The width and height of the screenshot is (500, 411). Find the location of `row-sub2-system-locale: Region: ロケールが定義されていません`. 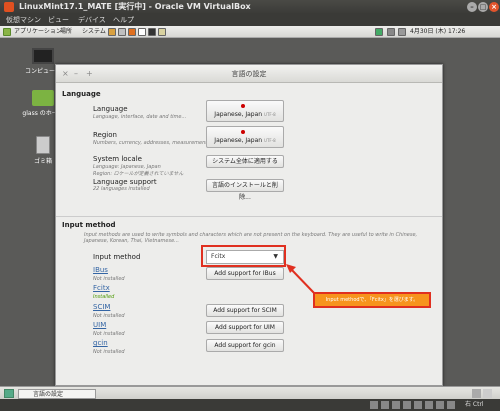

row-sub2-system-locale: Region: ロケールが定義されていません is located at coordinates (138, 174).